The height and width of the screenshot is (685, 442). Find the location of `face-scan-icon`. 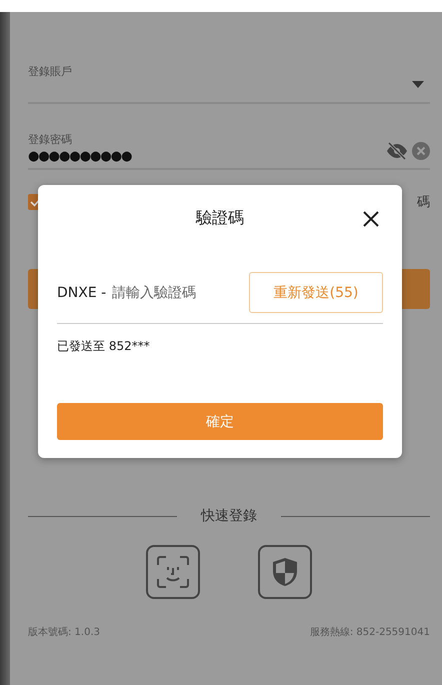

face-scan-icon is located at coordinates (173, 572).